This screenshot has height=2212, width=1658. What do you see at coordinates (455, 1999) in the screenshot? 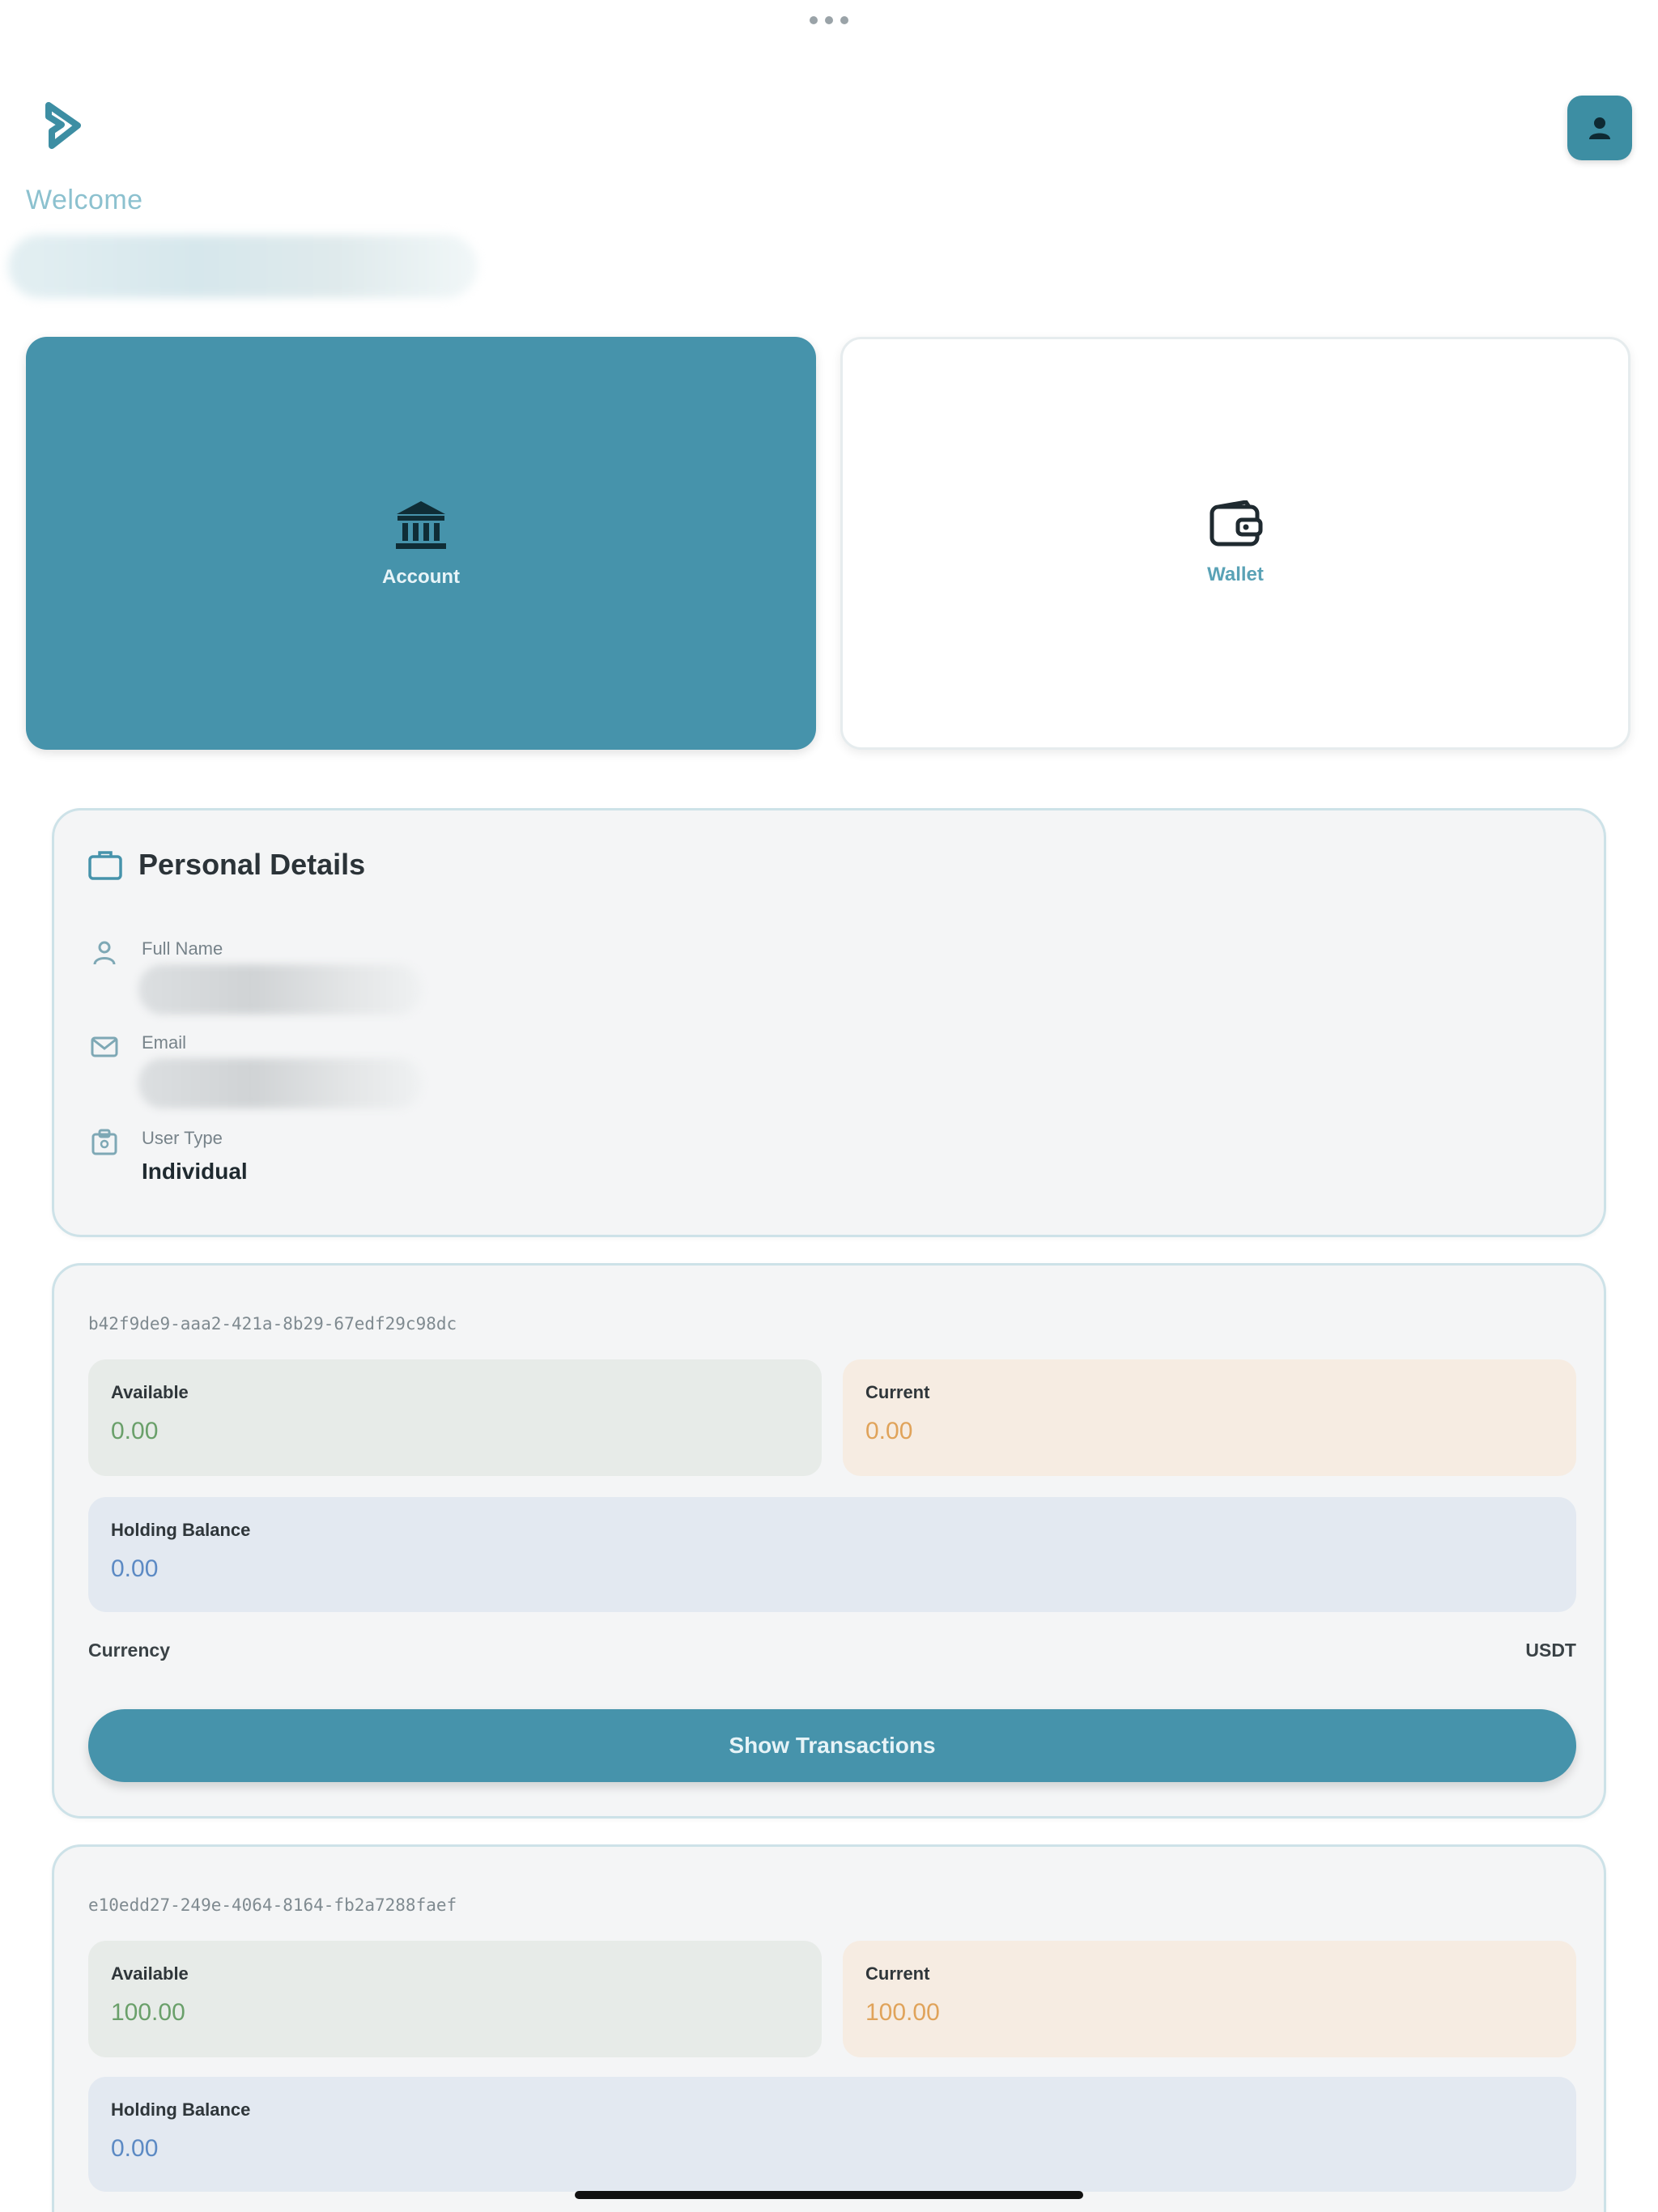
I see `available-balance: Available 100.00` at bounding box center [455, 1999].